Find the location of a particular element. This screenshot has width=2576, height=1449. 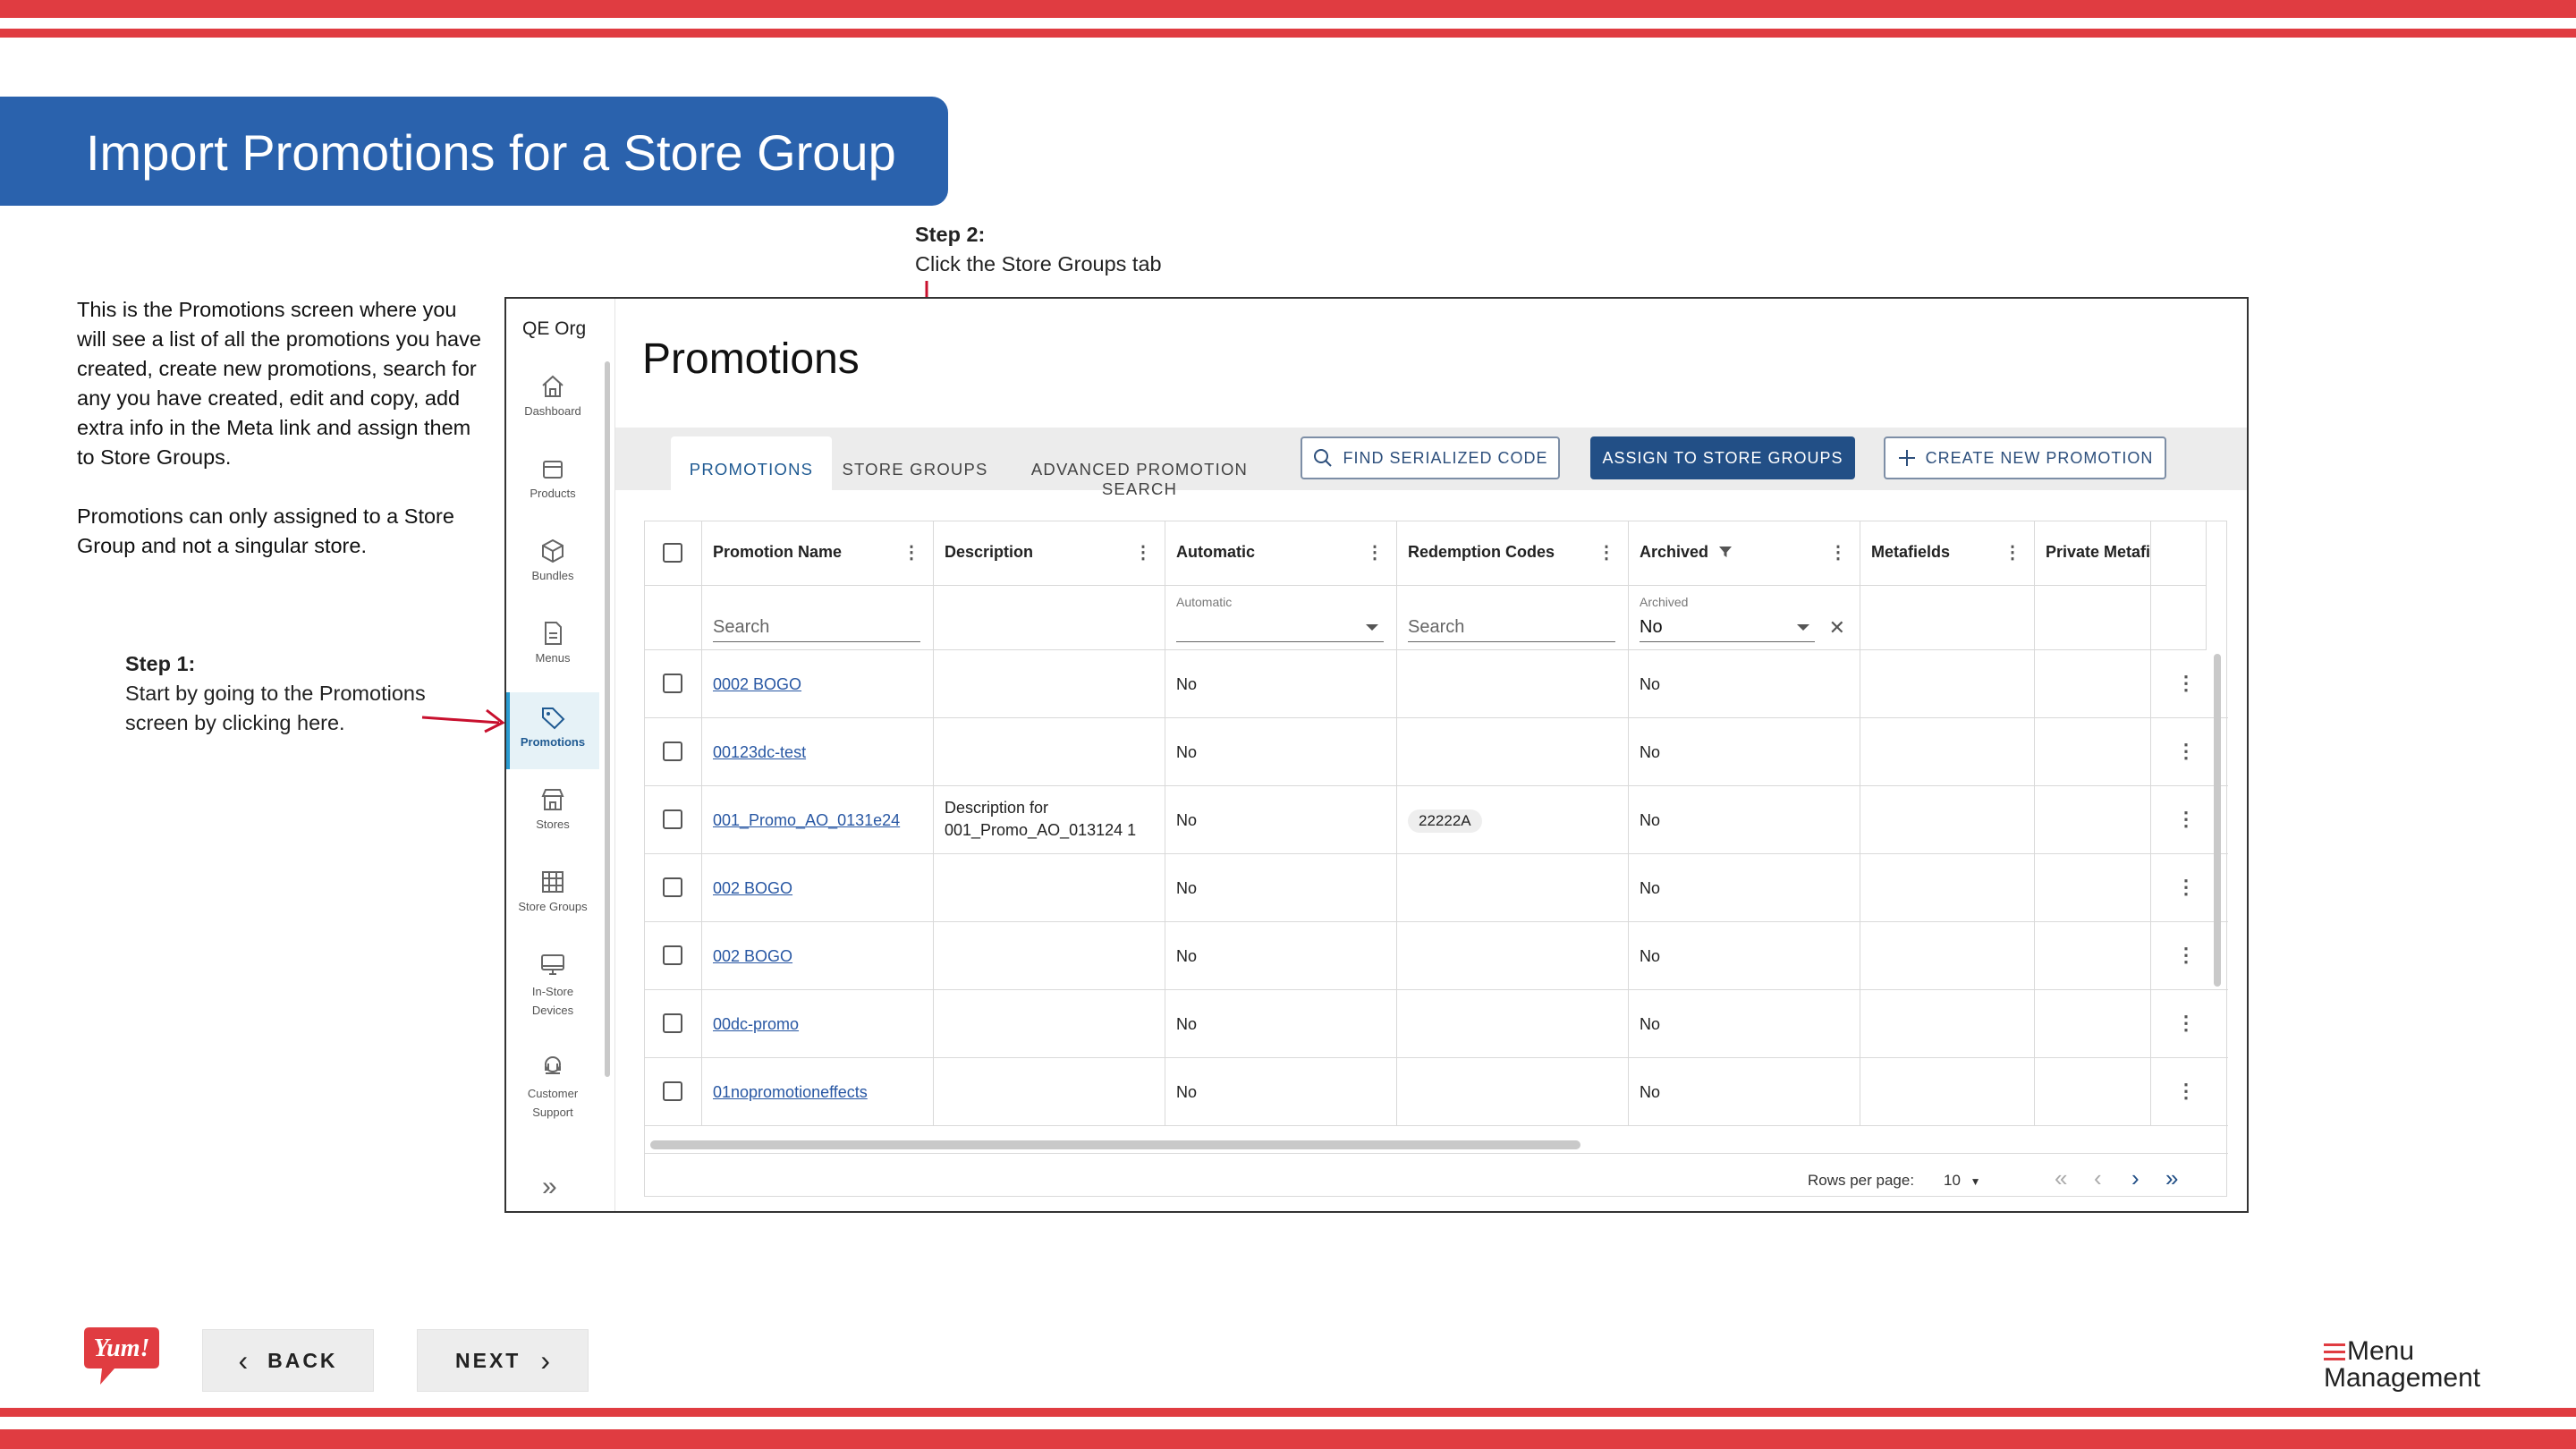

rows-per-page-select: 10 ▼ is located at coordinates (1962, 1181).